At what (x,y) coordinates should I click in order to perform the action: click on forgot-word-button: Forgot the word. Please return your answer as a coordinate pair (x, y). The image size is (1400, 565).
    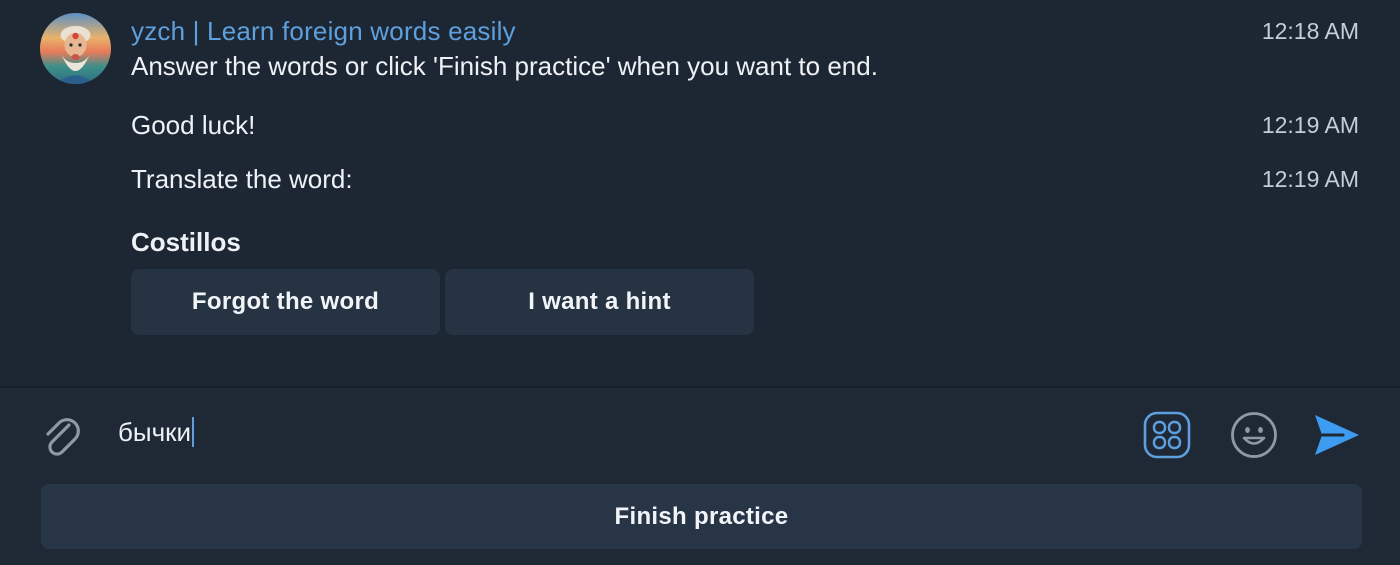
    Looking at the image, I should click on (285, 302).